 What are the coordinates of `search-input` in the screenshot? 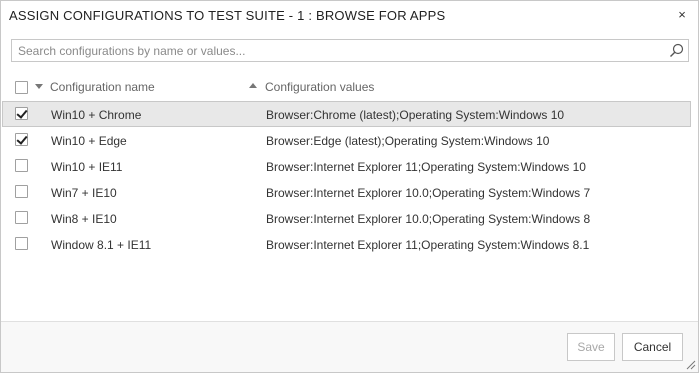 It's located at (337, 50).